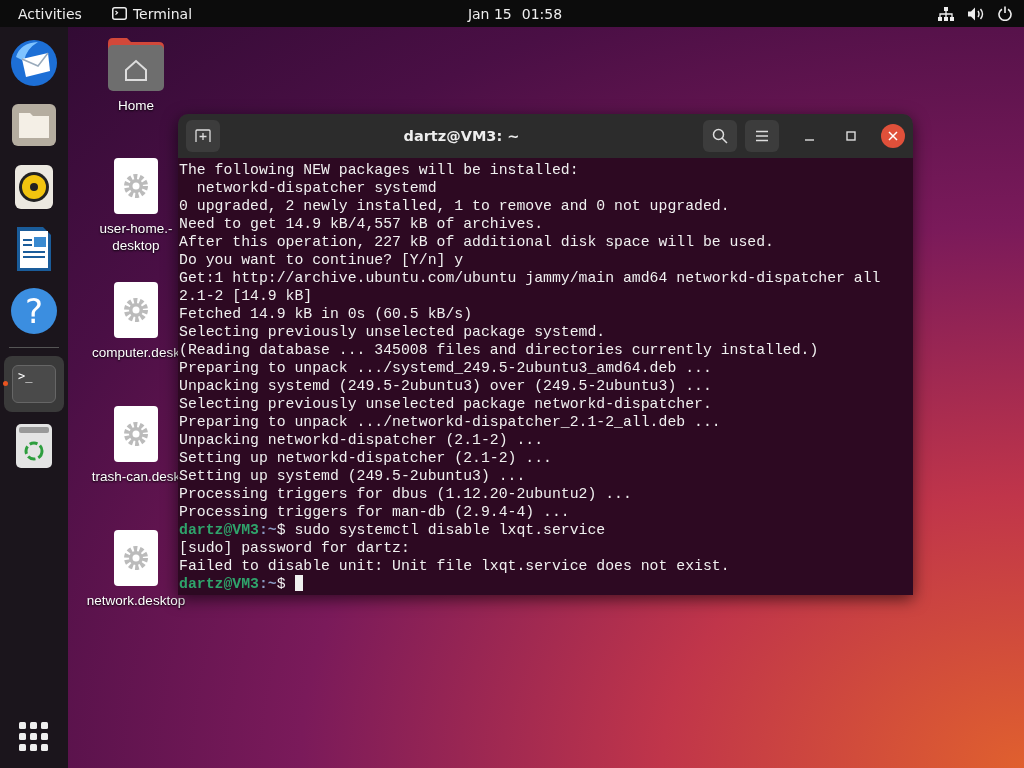 Image resolution: width=1024 pixels, height=768 pixels. What do you see at coordinates (34, 446) in the screenshot?
I see `trash-icon` at bounding box center [34, 446].